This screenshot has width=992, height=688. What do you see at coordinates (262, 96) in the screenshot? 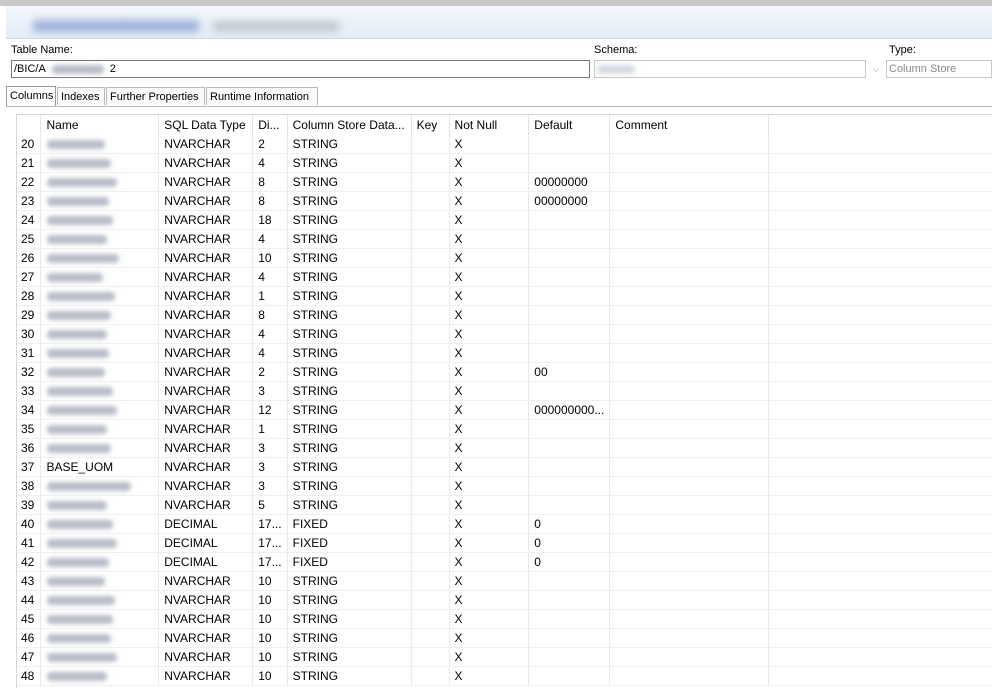
I see `tab-runtime-information: Runtime Information` at bounding box center [262, 96].